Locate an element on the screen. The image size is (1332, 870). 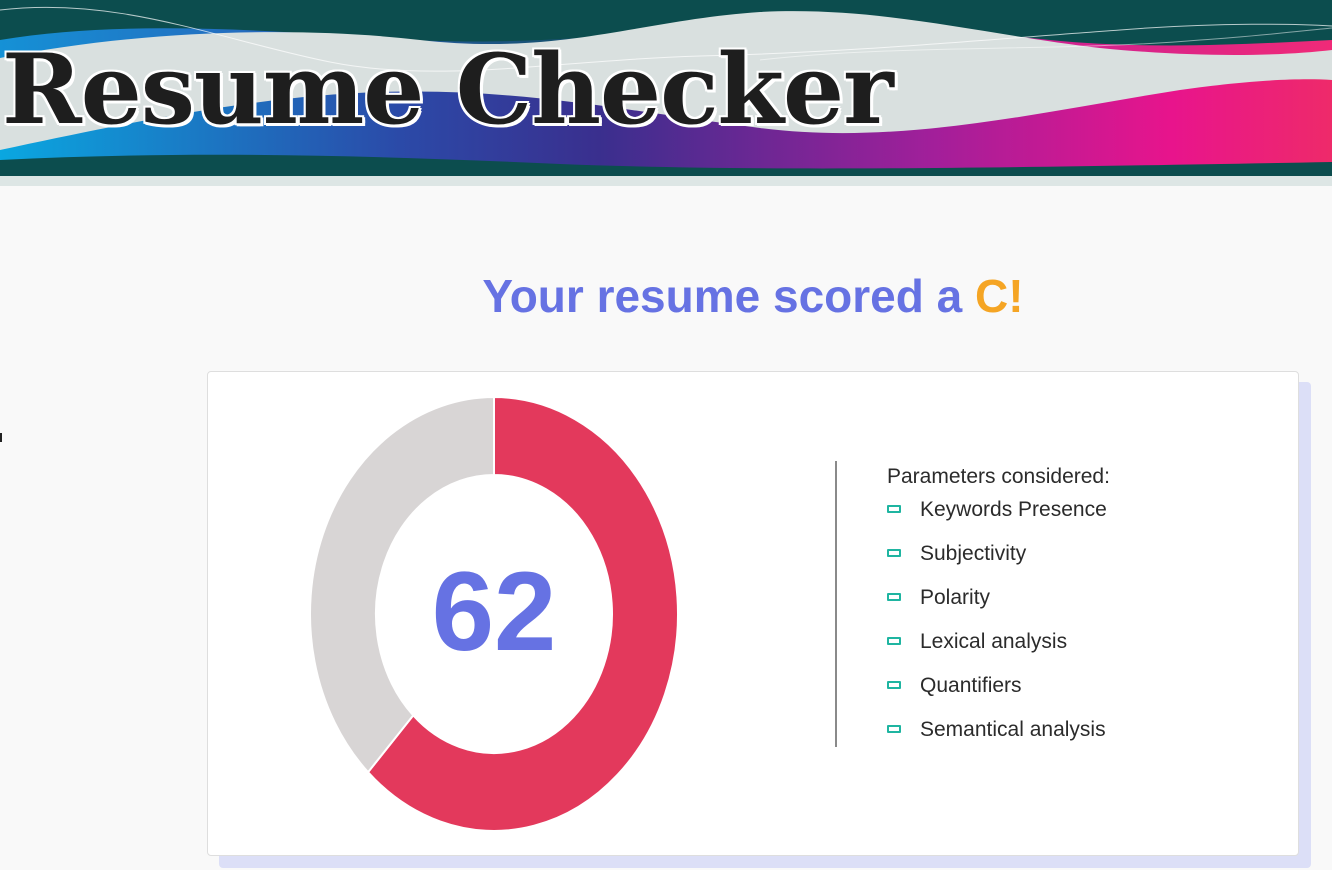
score-headline: Your resume scored a C! is located at coordinates (666, 296).